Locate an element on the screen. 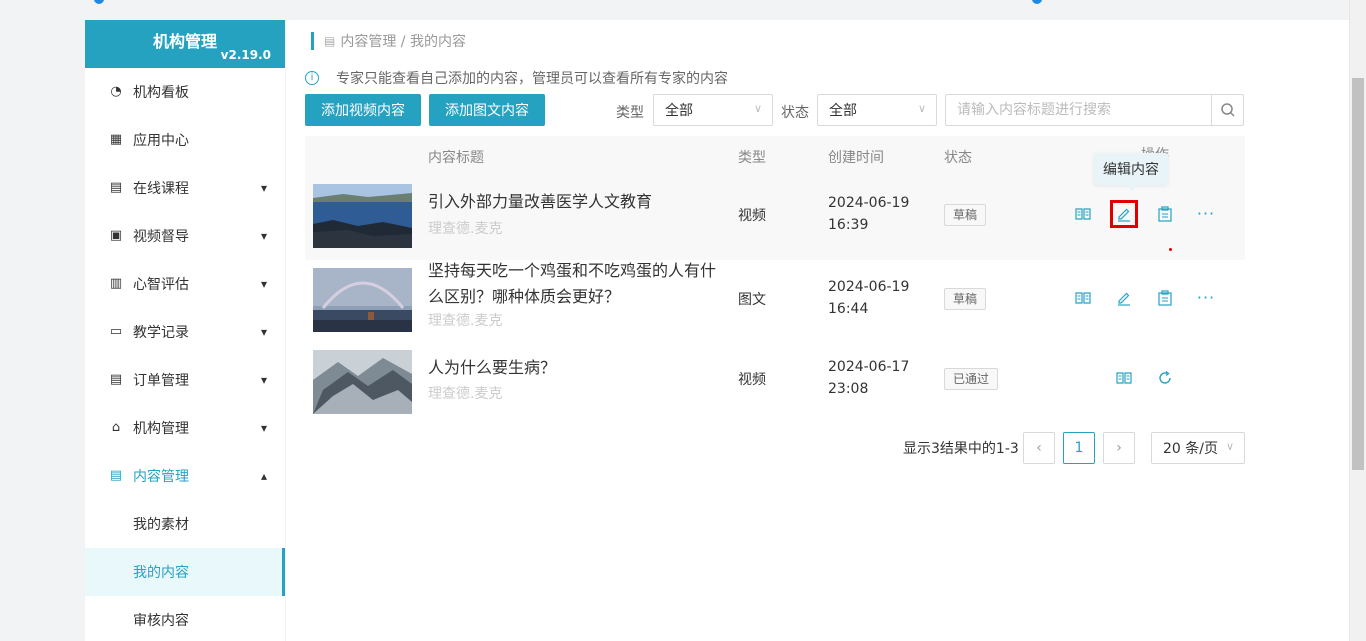  prev-page-button: ‹ is located at coordinates (1039, 448).